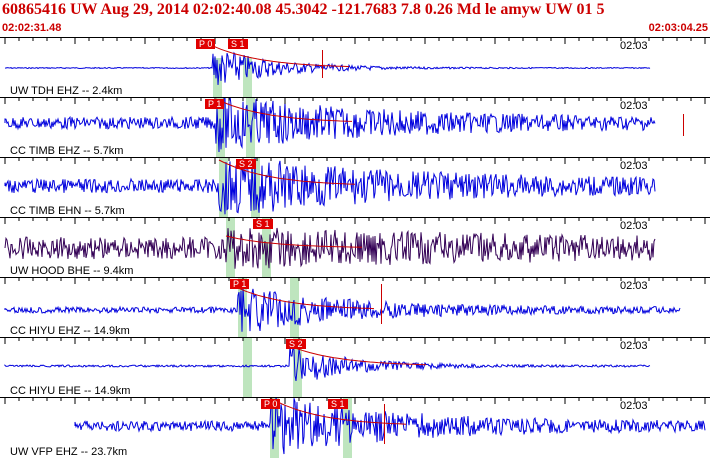  I want to click on station-label: CC HIYU EHE -- 14.9km, so click(70, 391).